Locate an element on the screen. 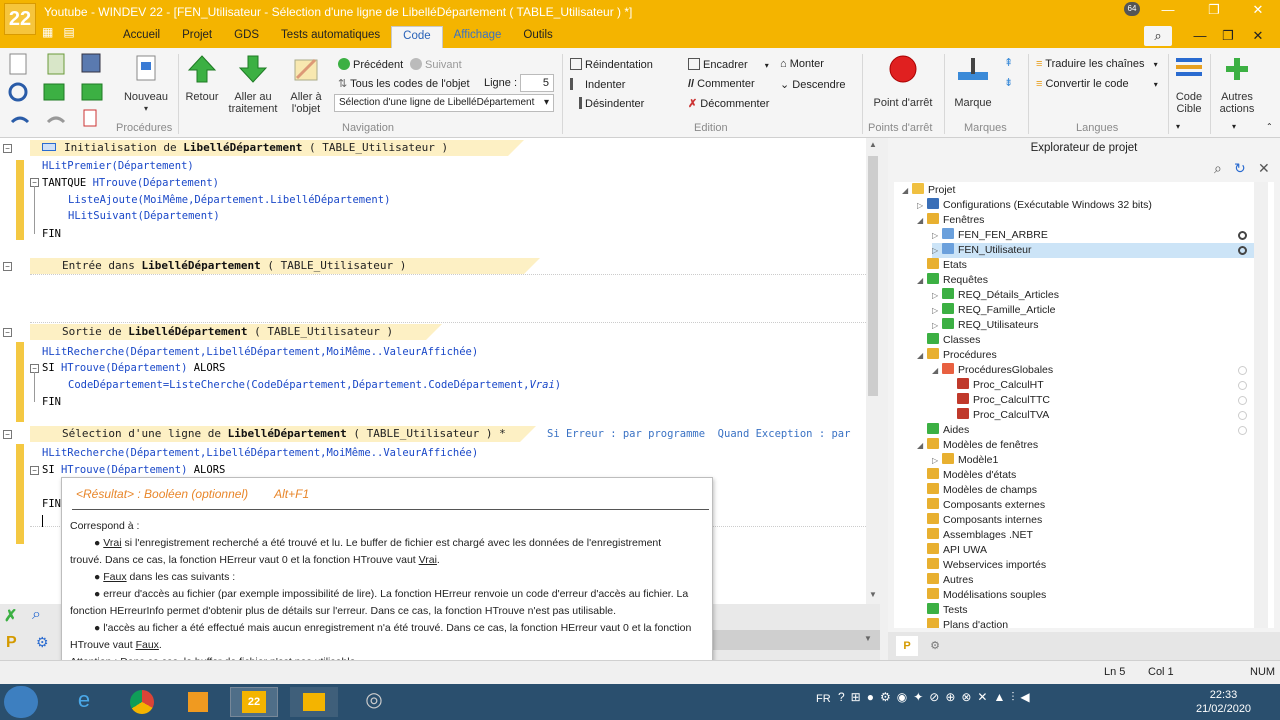 This screenshot has height=720, width=1280. tree-node: ▷ REQ_Détails_Articles is located at coordinates (995, 295).